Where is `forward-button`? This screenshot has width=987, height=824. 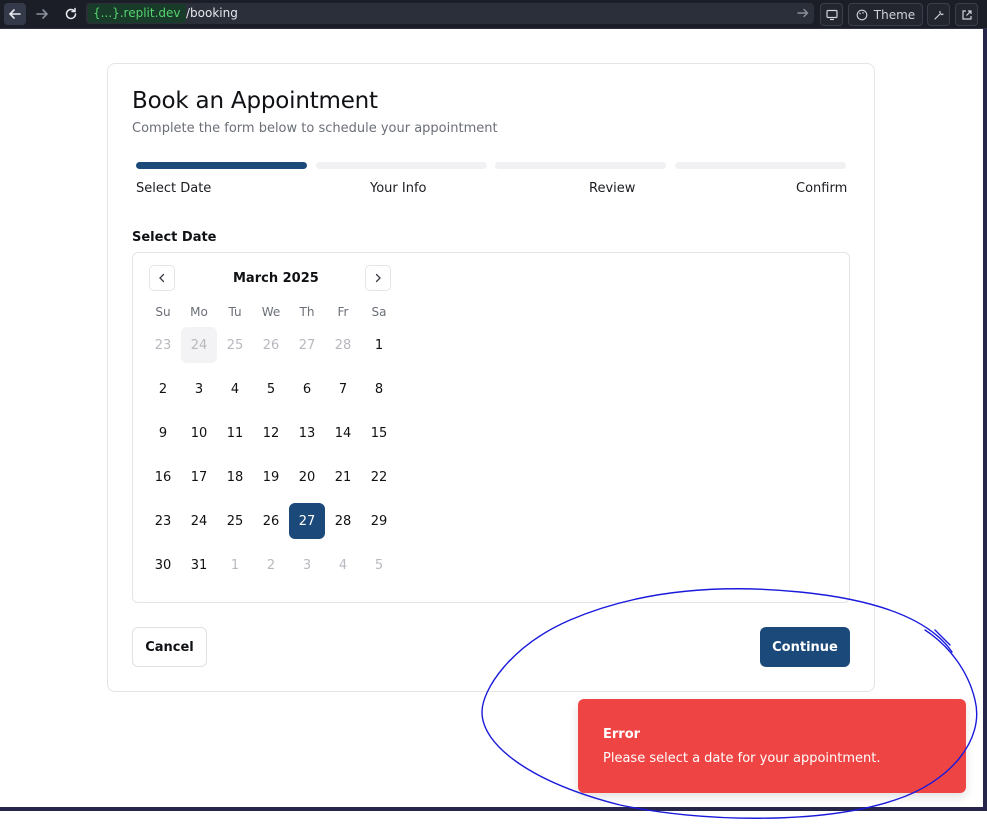 forward-button is located at coordinates (42, 14).